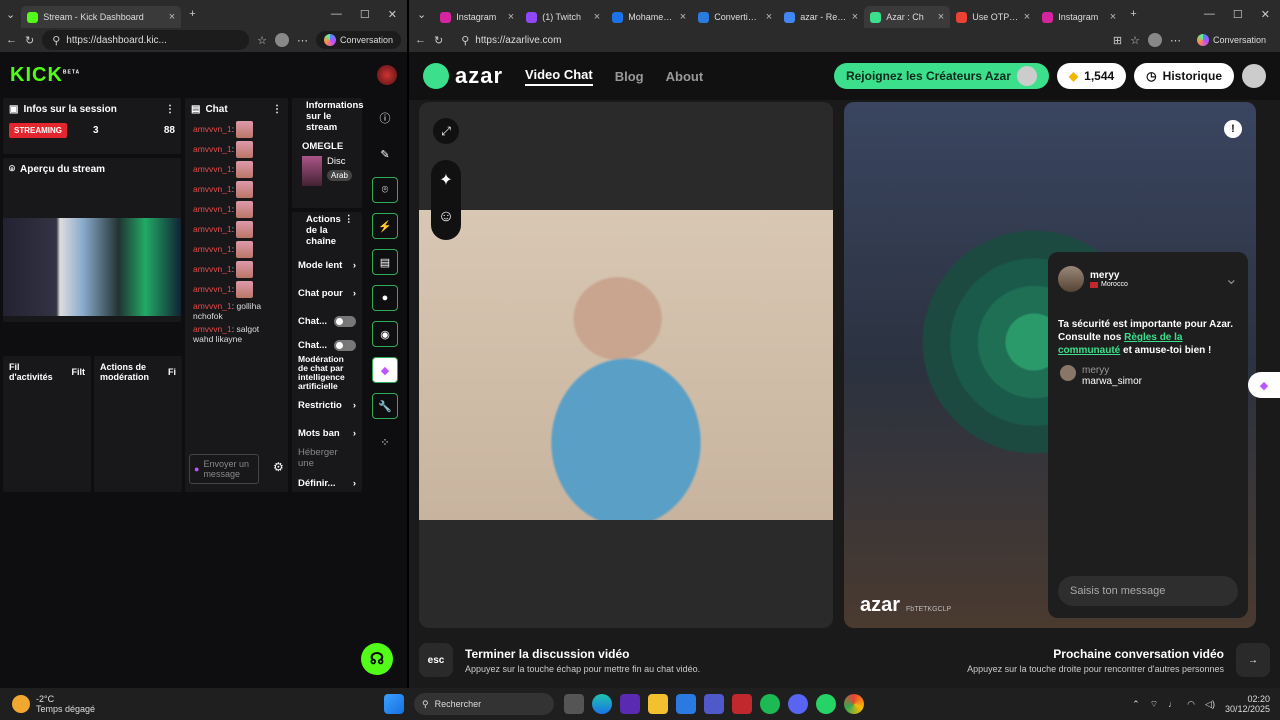 Image resolution: width=1280 pixels, height=720 pixels. I want to click on azar-extension-icon: ◆, so click(385, 370).